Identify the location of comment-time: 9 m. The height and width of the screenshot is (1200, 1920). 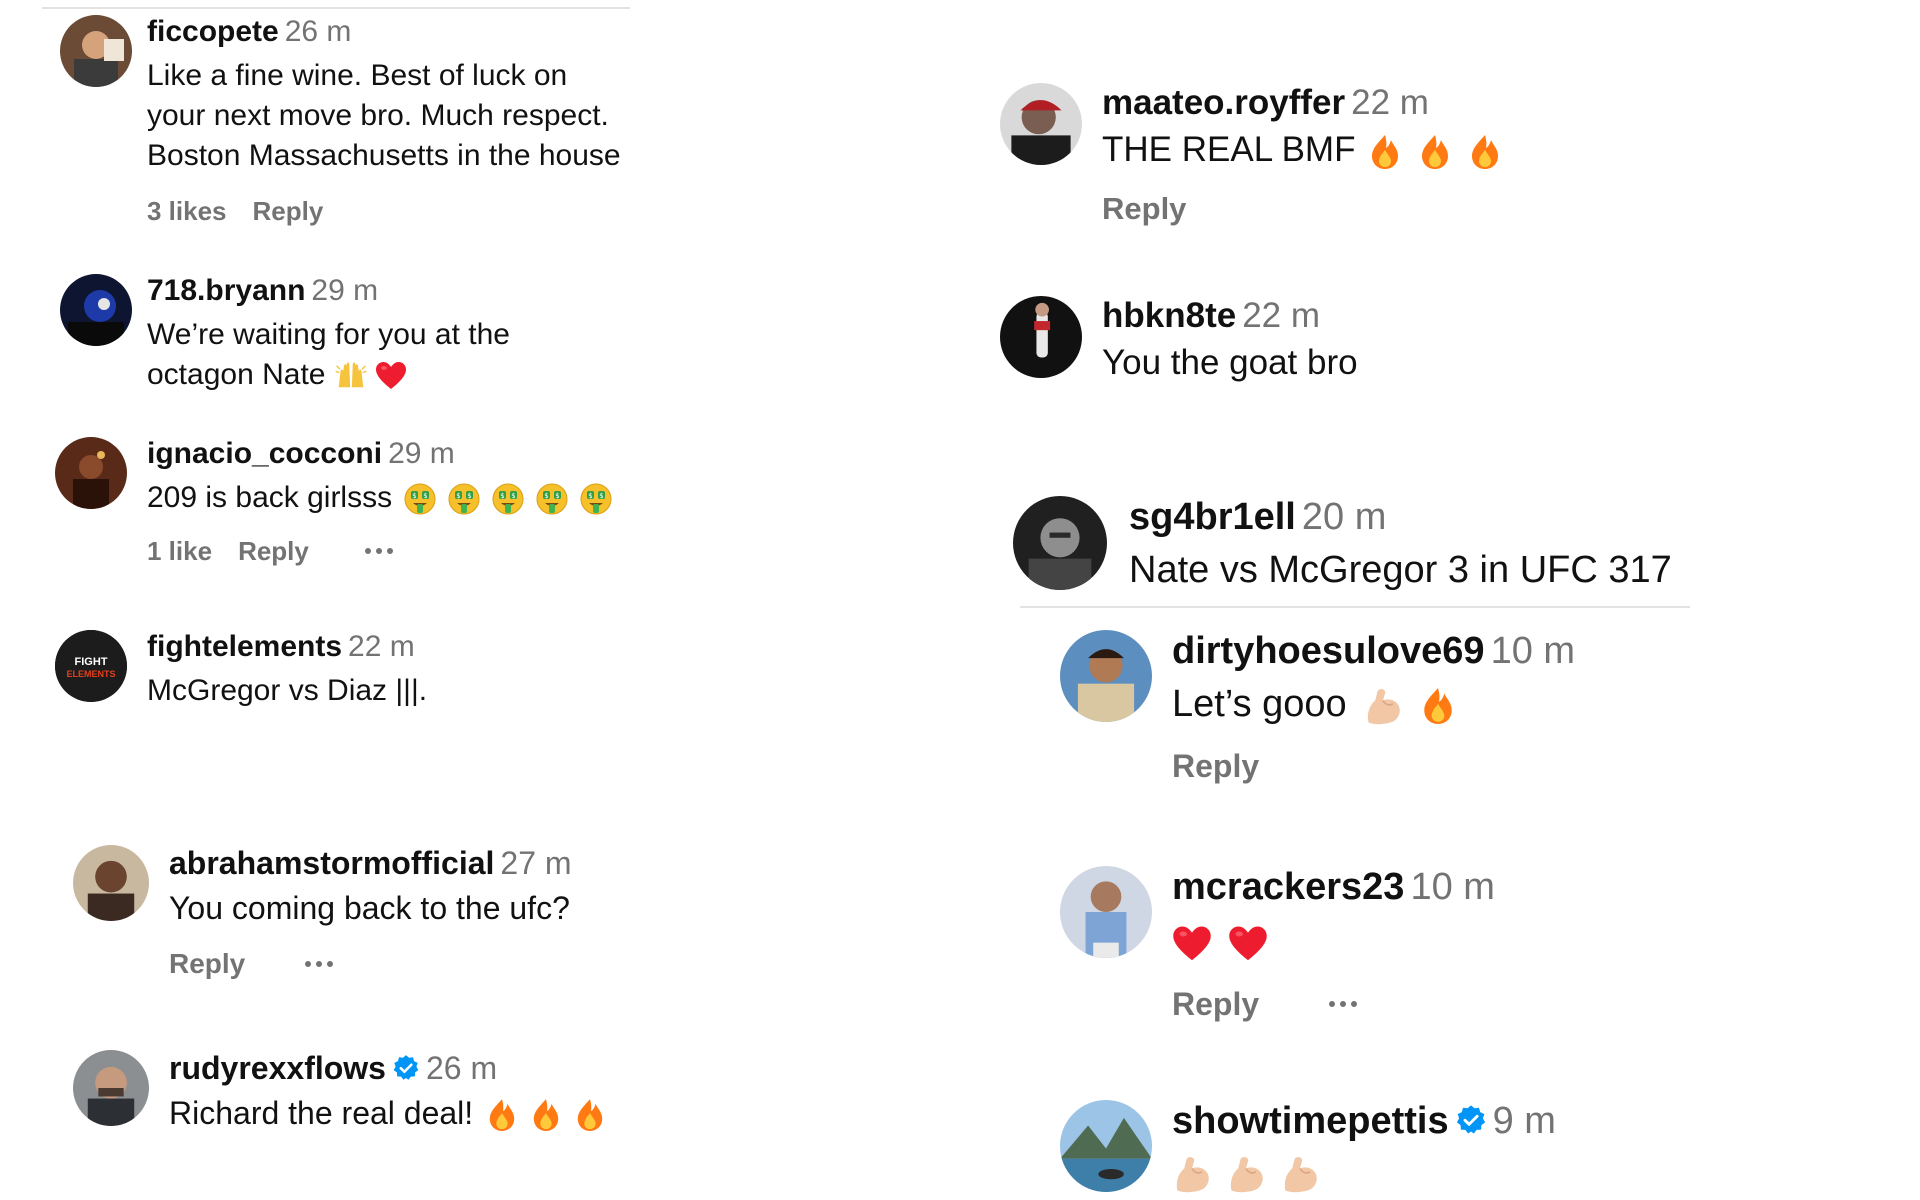
(1524, 1121).